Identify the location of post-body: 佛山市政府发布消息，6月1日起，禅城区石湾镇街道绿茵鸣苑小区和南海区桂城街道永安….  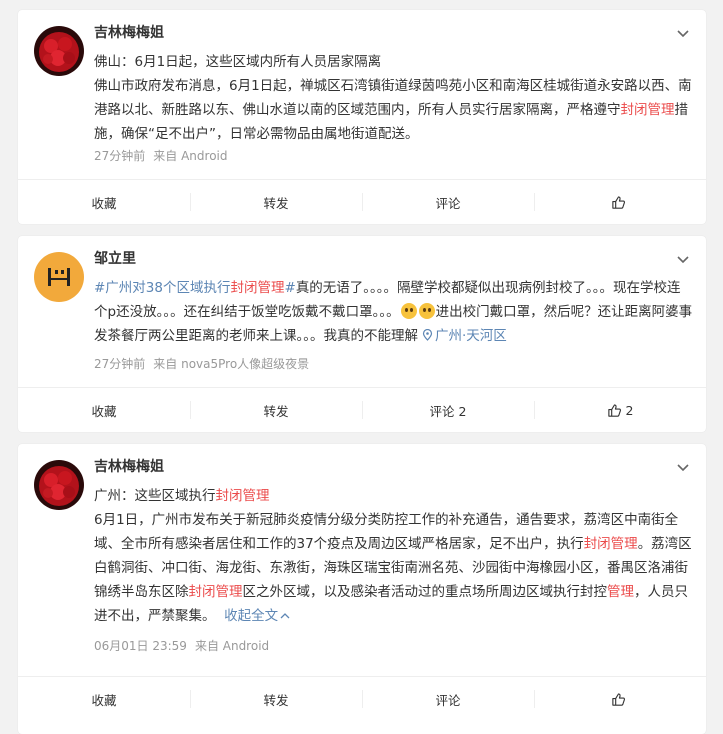
(393, 110).